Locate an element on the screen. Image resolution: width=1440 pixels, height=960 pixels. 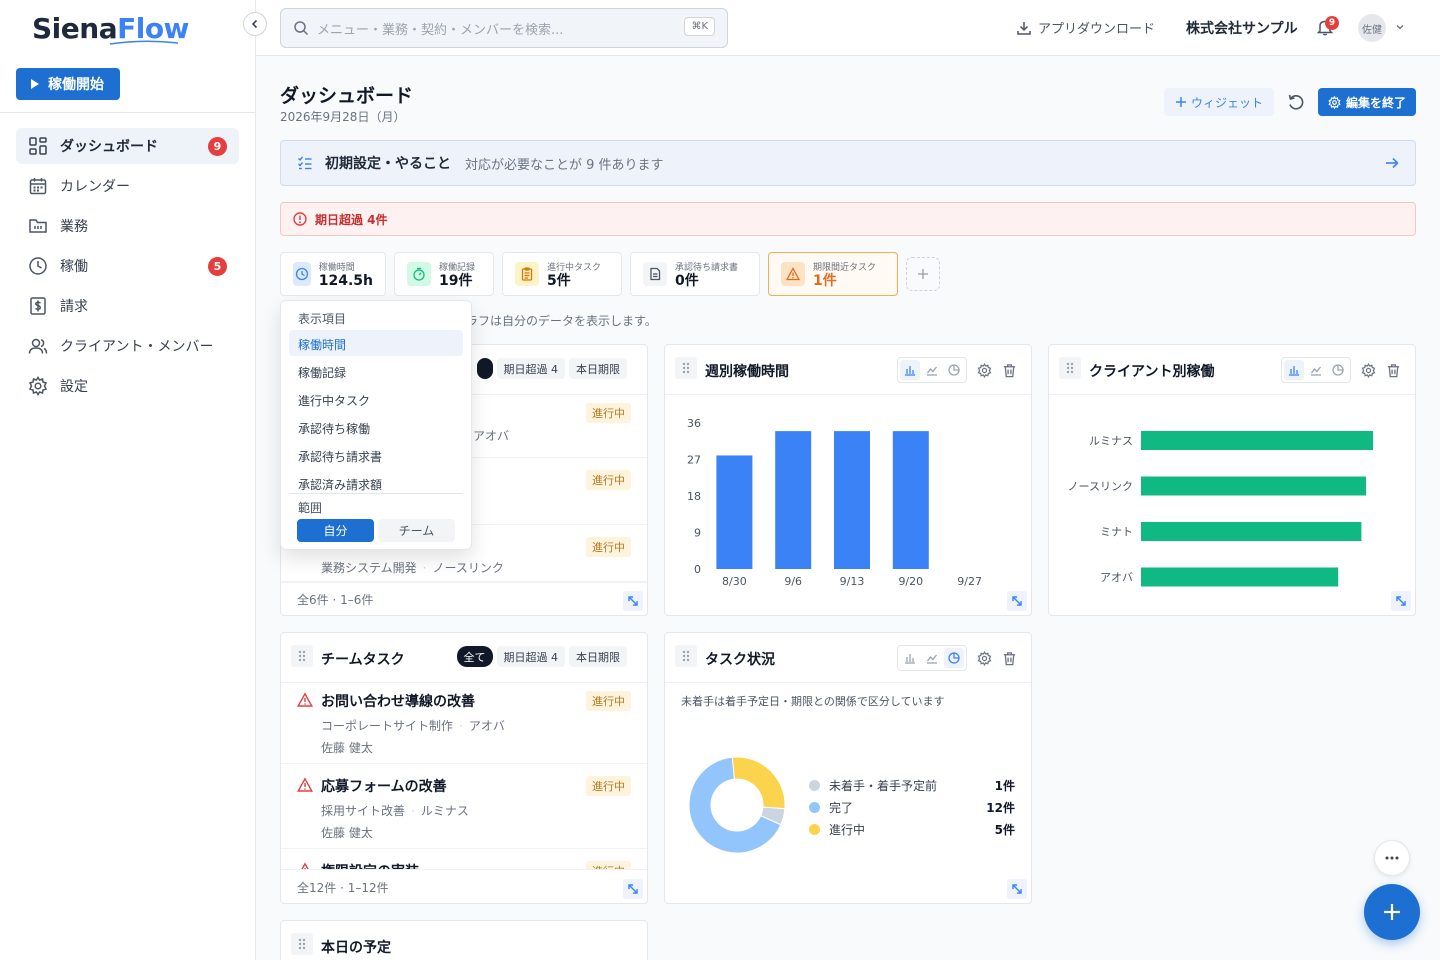
card-header: 週別稼働時間 is located at coordinates (848, 370).